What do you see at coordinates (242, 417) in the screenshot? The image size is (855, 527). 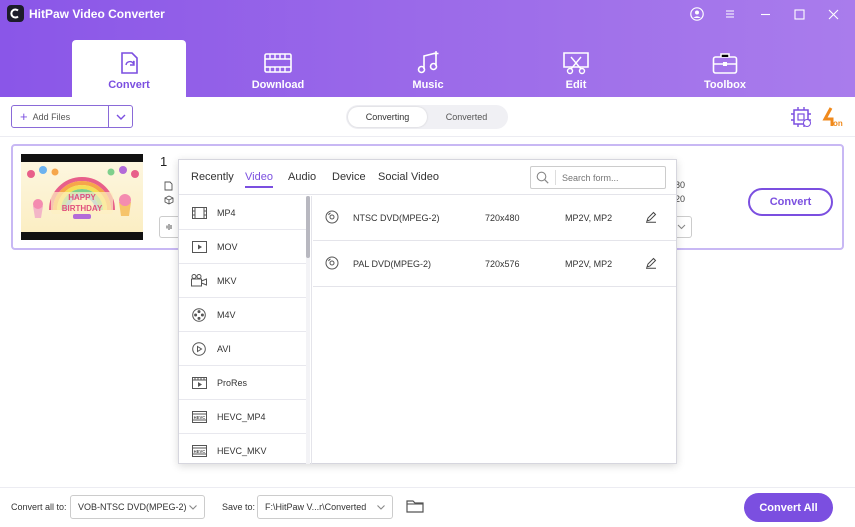 I see `format-item-hevc-mp4: HEVC HEVC_MP4` at bounding box center [242, 417].